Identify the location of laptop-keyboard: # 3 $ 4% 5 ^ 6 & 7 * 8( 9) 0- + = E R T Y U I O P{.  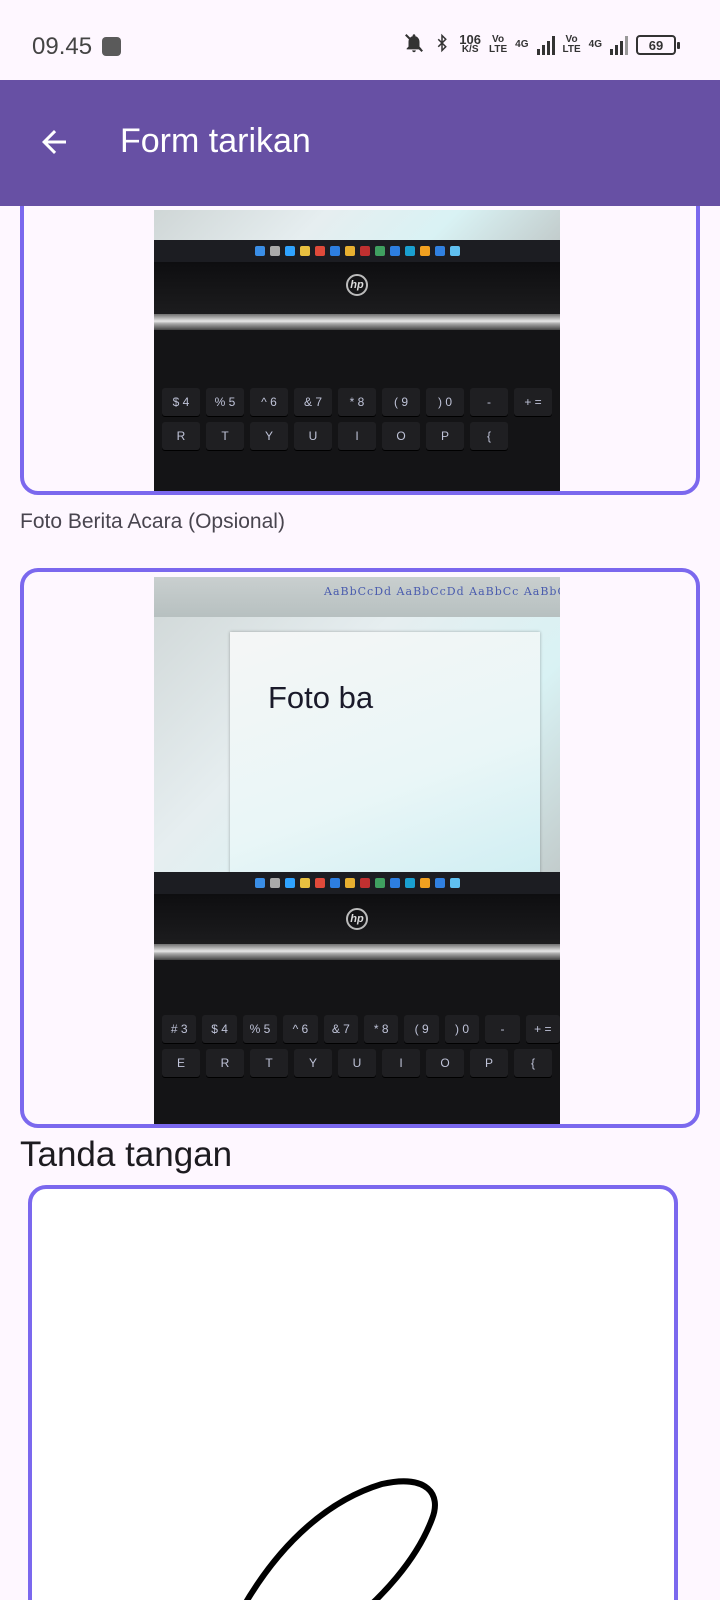
(357, 1042).